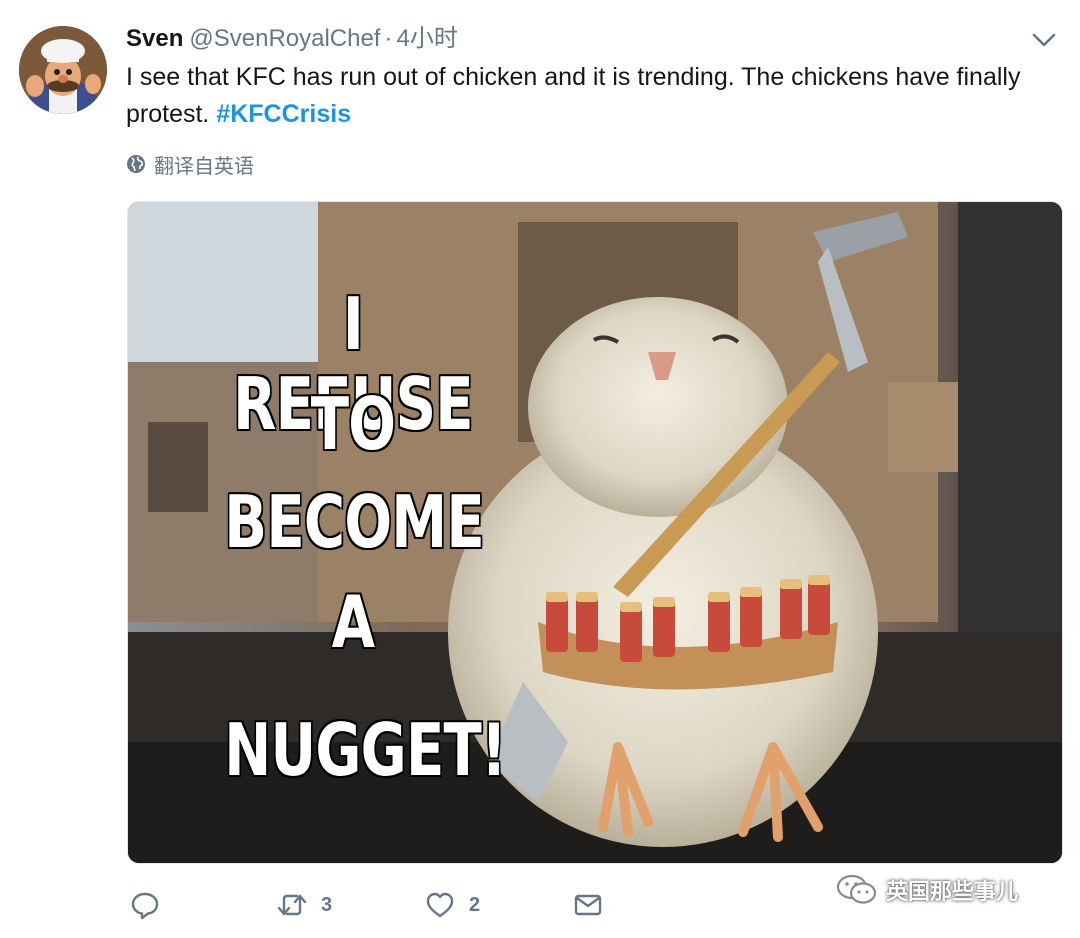  Describe the element at coordinates (856, 889) in the screenshot. I see `wechat-icon` at that location.